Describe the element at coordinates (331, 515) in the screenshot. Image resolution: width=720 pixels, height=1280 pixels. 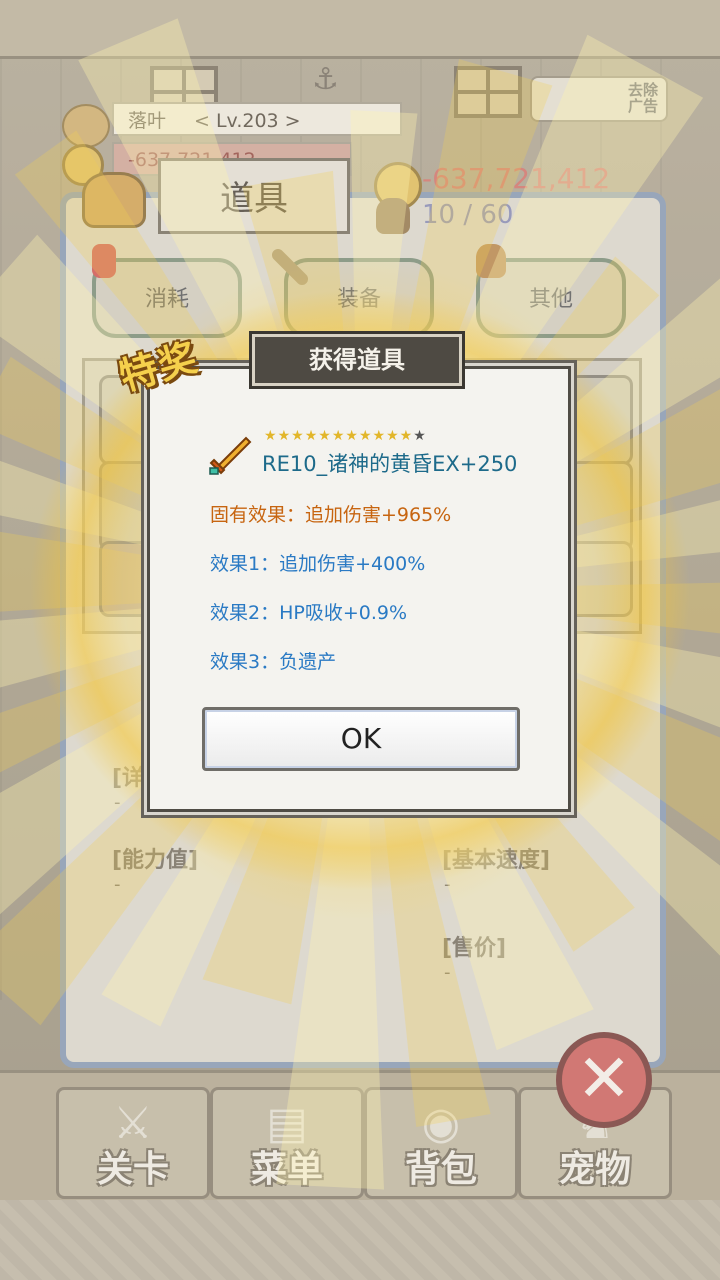
I see `base-effect: 固有效果：追加伤害+965%` at that location.